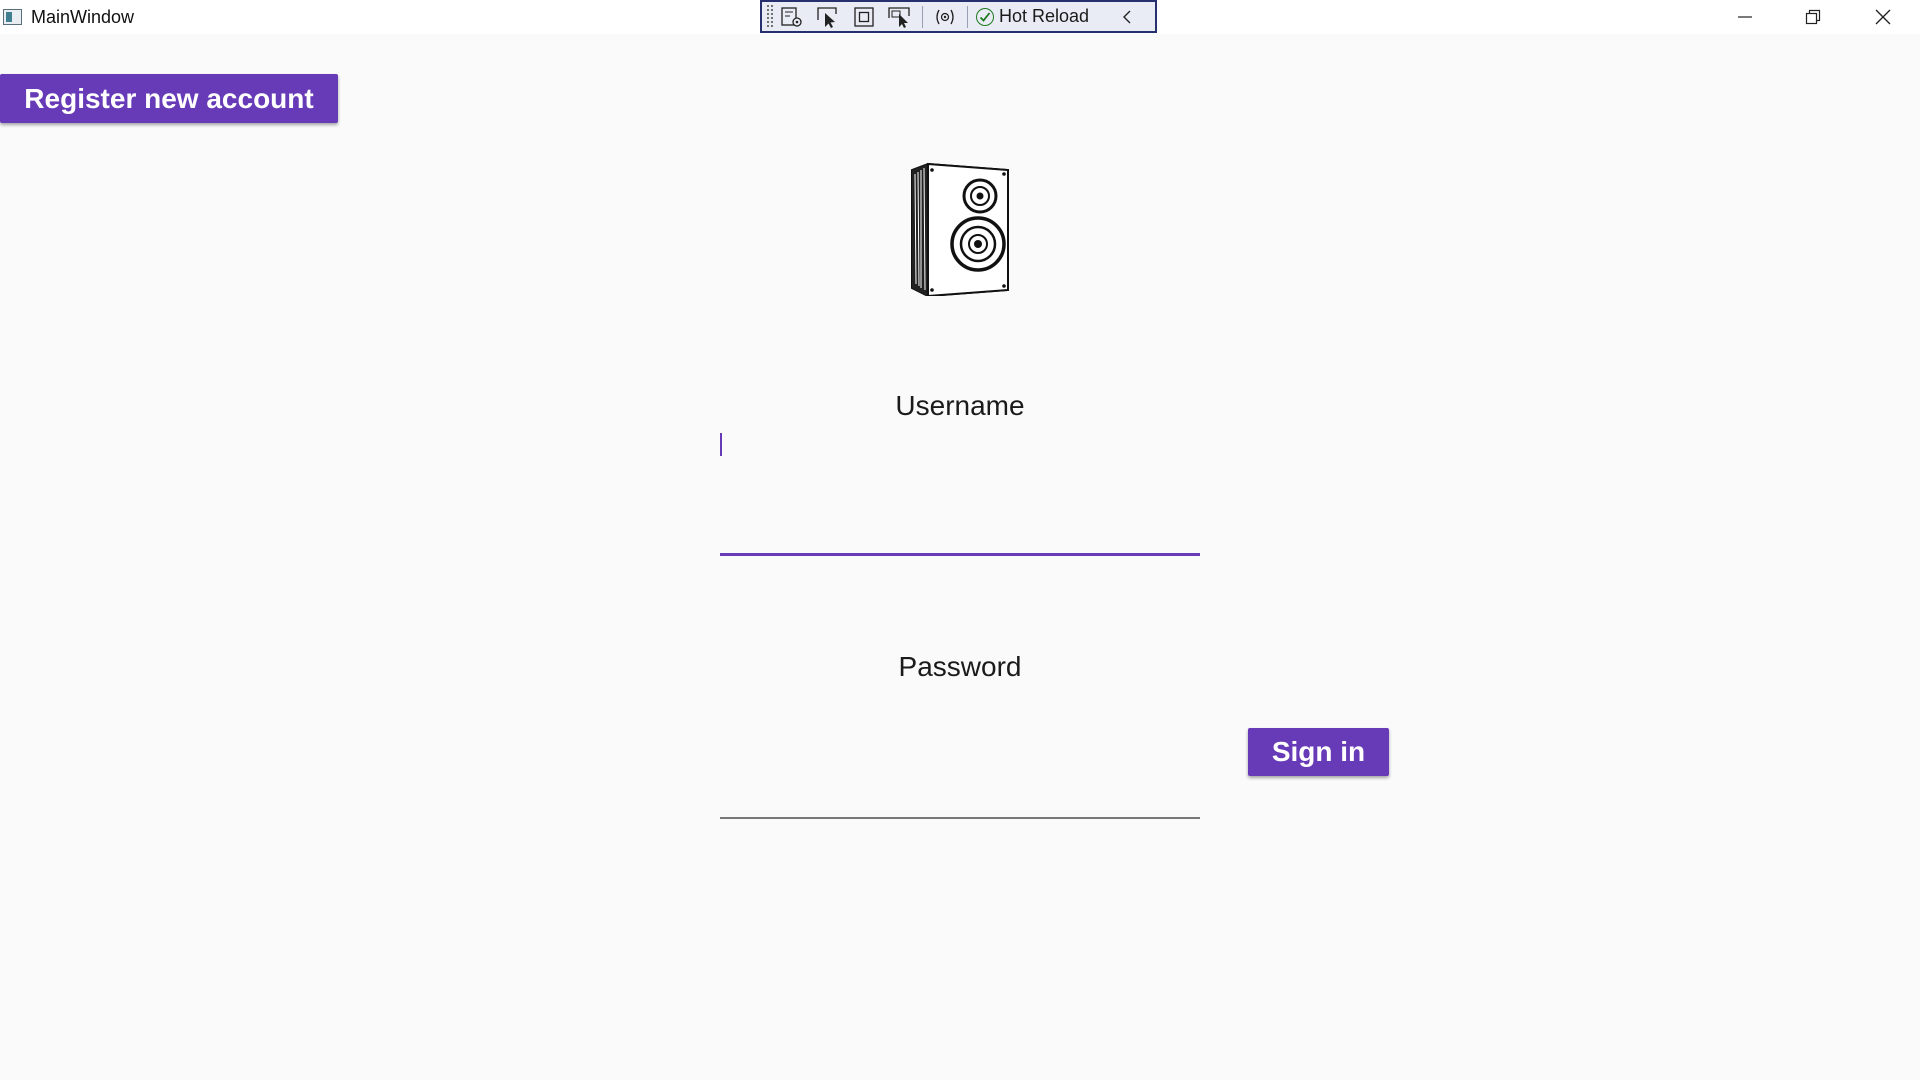 The image size is (1920, 1080). Describe the element at coordinates (985, 16) in the screenshot. I see `hot-reload-check-icon` at that location.